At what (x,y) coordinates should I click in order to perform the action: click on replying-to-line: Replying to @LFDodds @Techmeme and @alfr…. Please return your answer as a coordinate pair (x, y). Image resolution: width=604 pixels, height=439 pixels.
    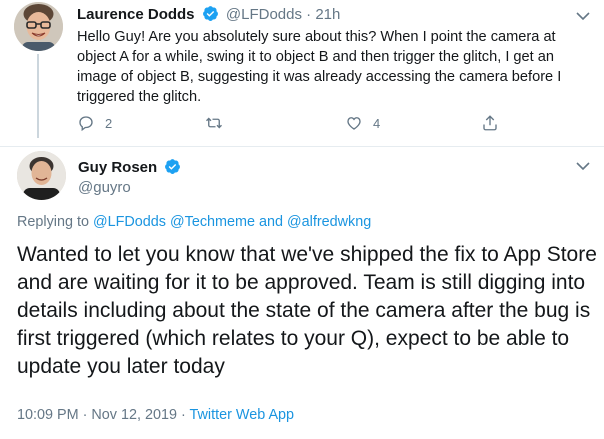
    Looking at the image, I should click on (194, 222).